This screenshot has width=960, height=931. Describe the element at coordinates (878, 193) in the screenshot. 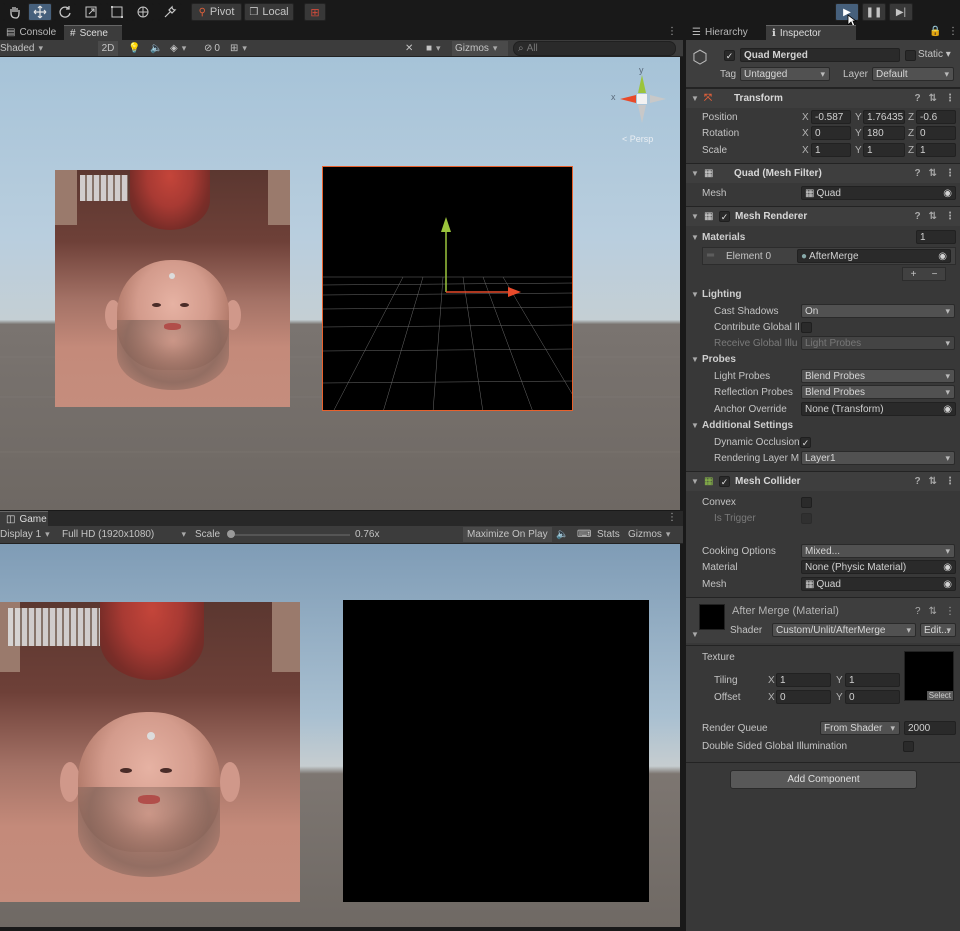

I see `mesh-object-field: ▦ Quad ◉` at that location.